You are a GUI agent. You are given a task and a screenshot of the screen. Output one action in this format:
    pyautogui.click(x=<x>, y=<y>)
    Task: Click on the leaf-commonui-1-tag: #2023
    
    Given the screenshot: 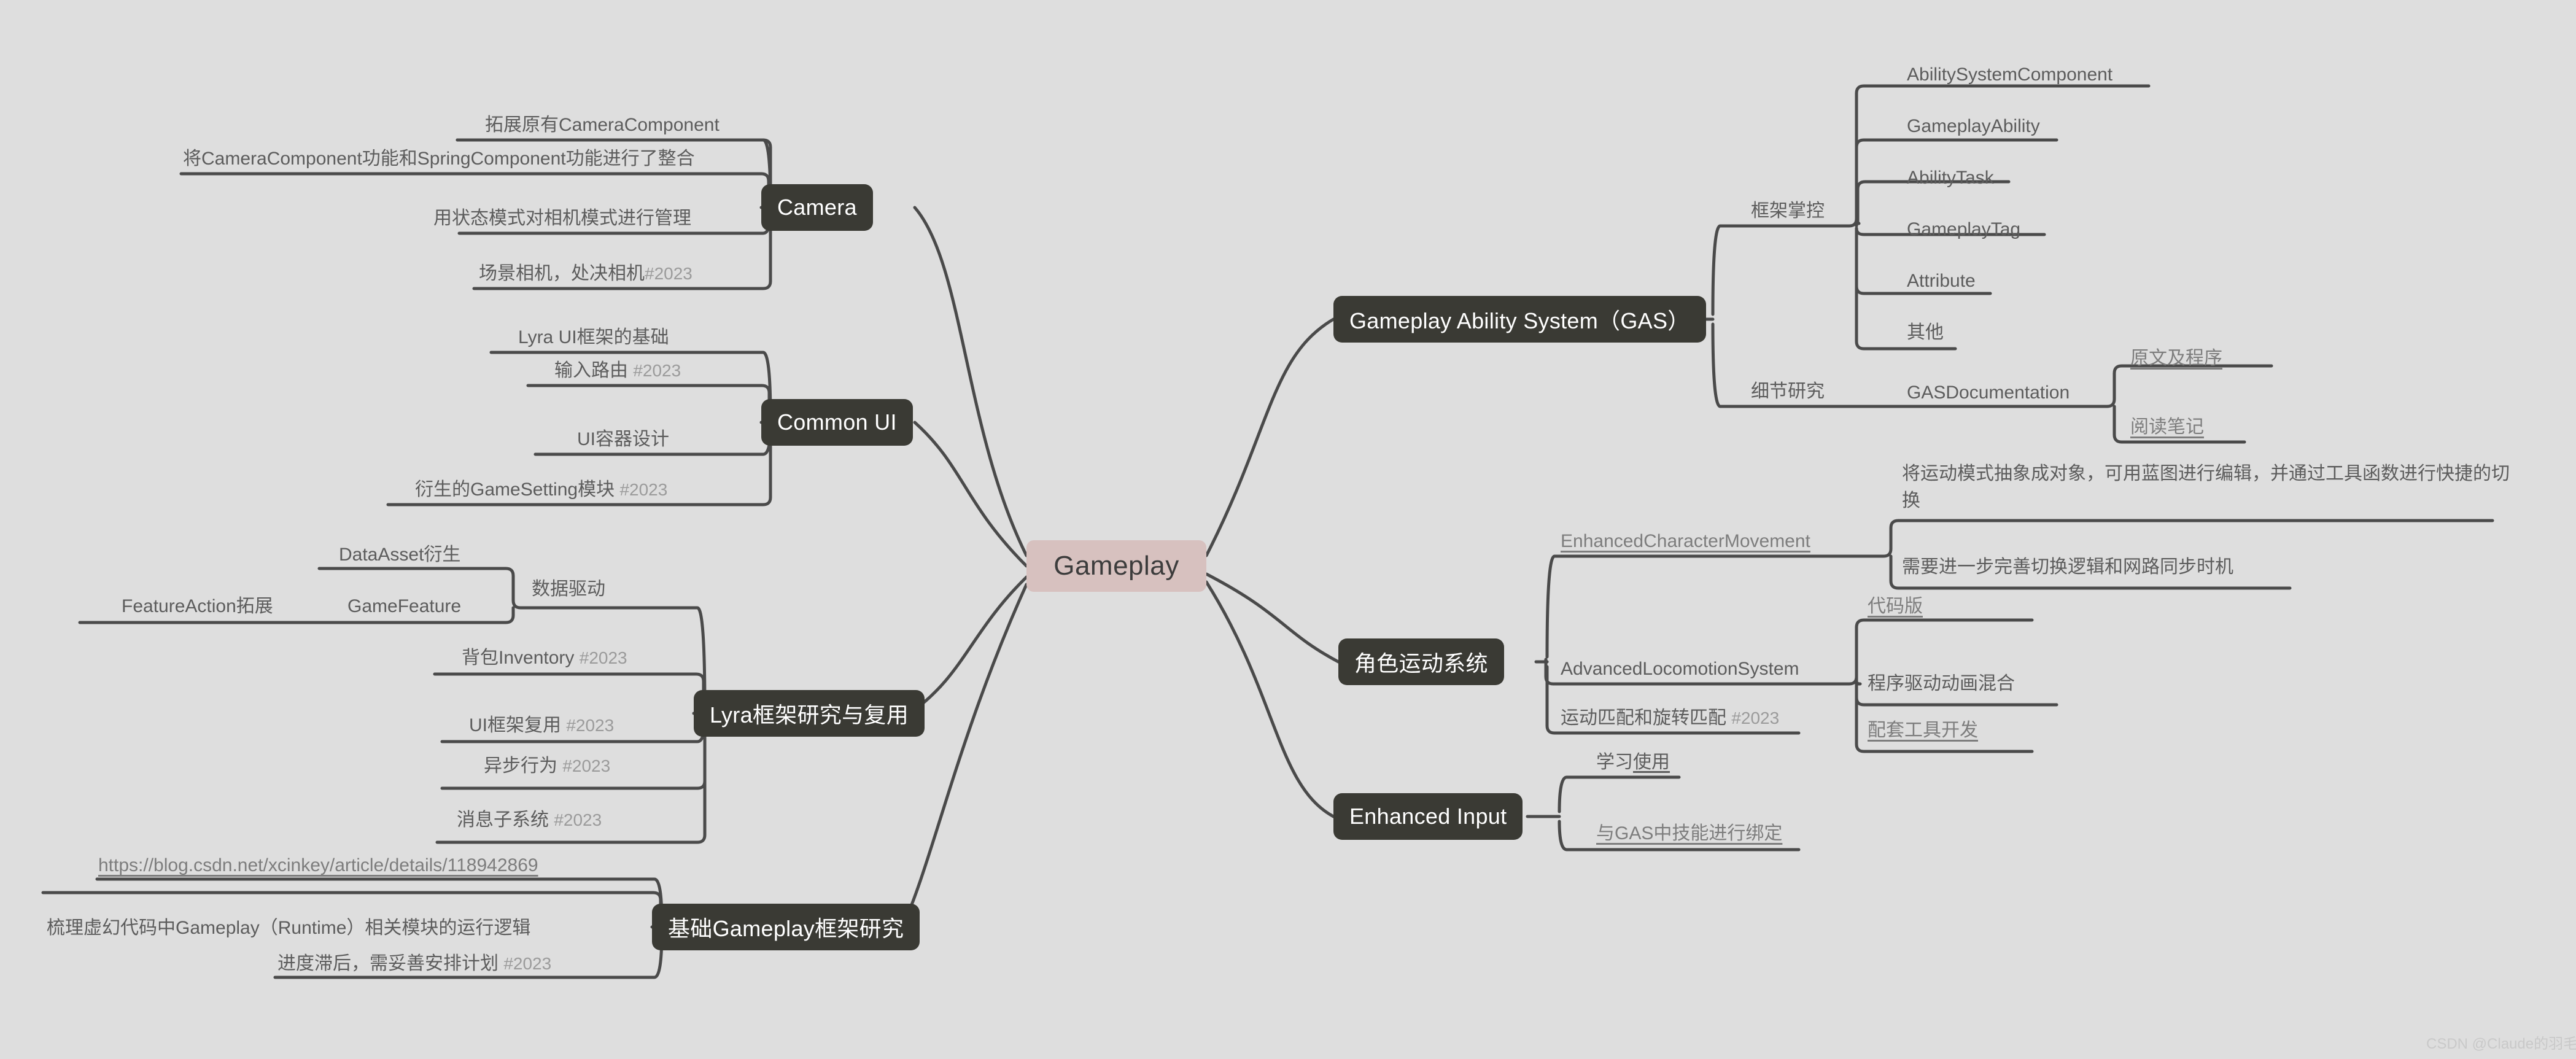 What is the action you would take?
    pyautogui.click(x=657, y=371)
    